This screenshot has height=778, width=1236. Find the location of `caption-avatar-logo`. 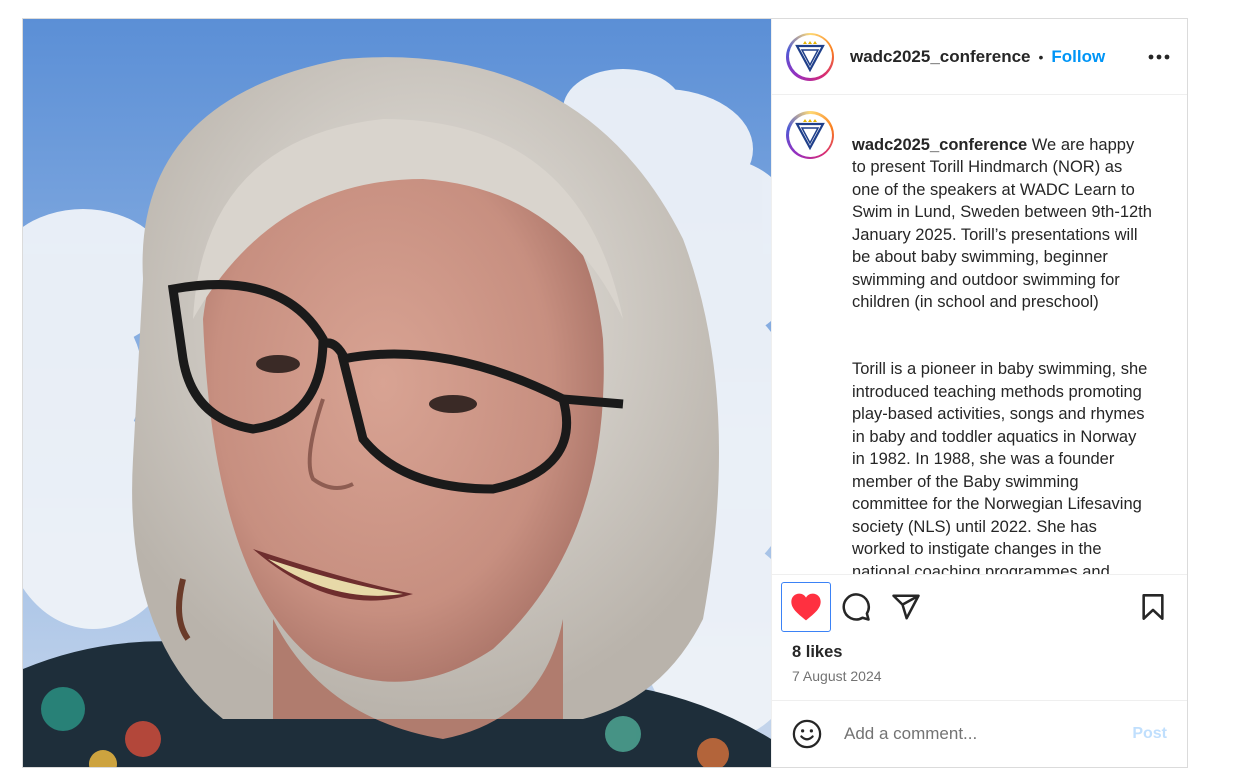

caption-avatar-logo is located at coordinates (810, 135).